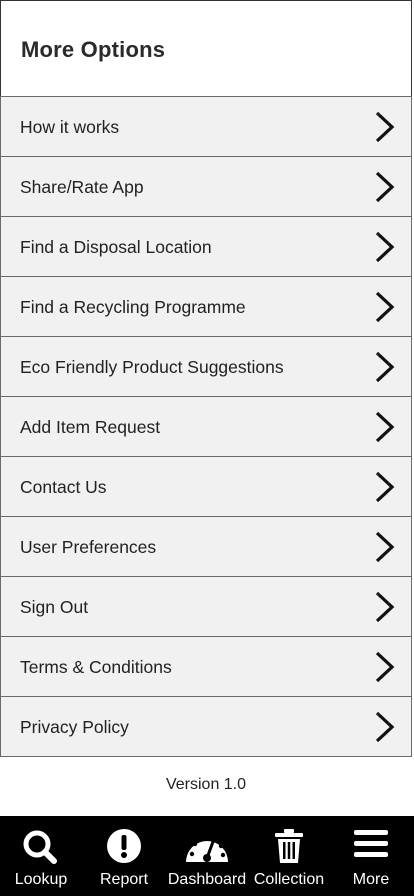  What do you see at coordinates (206, 606) in the screenshot?
I see `menu-item-sign-out: Sign Out` at bounding box center [206, 606].